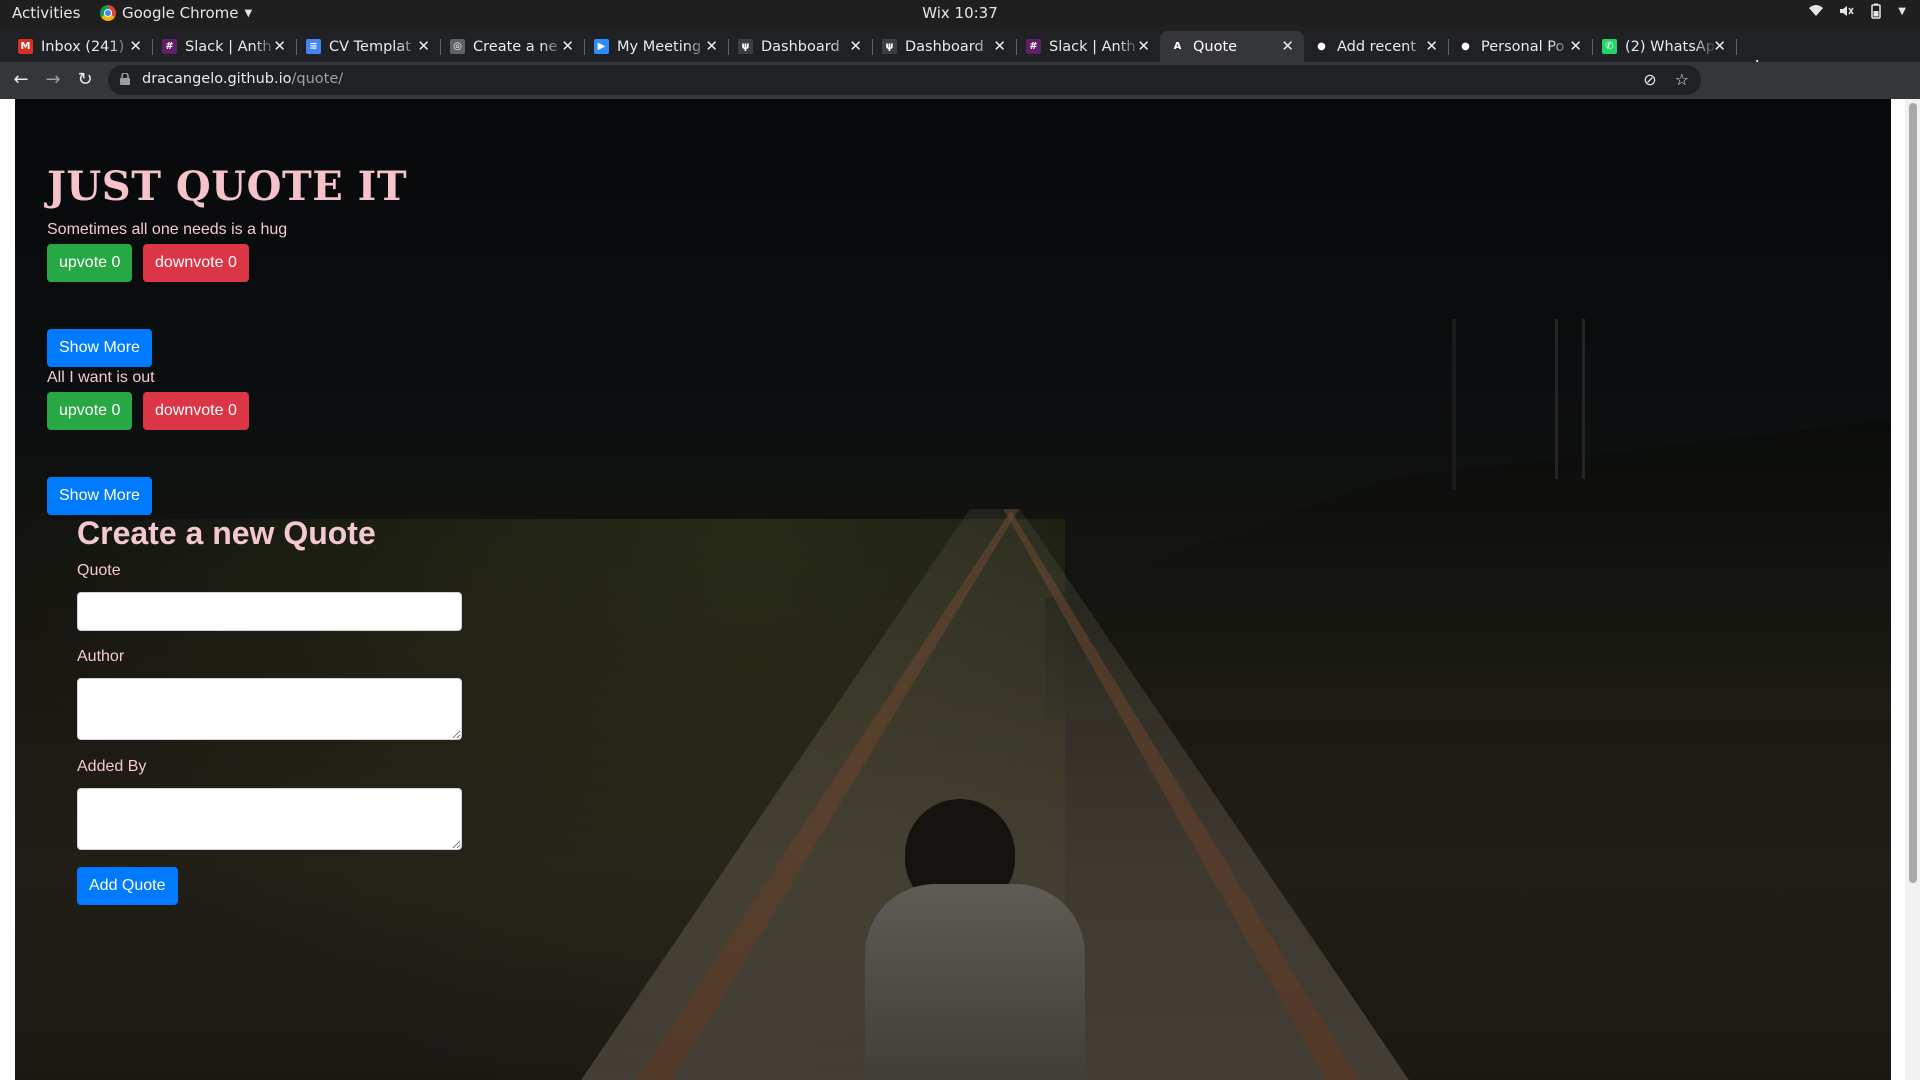  I want to click on gmail-icon: M, so click(25, 46).